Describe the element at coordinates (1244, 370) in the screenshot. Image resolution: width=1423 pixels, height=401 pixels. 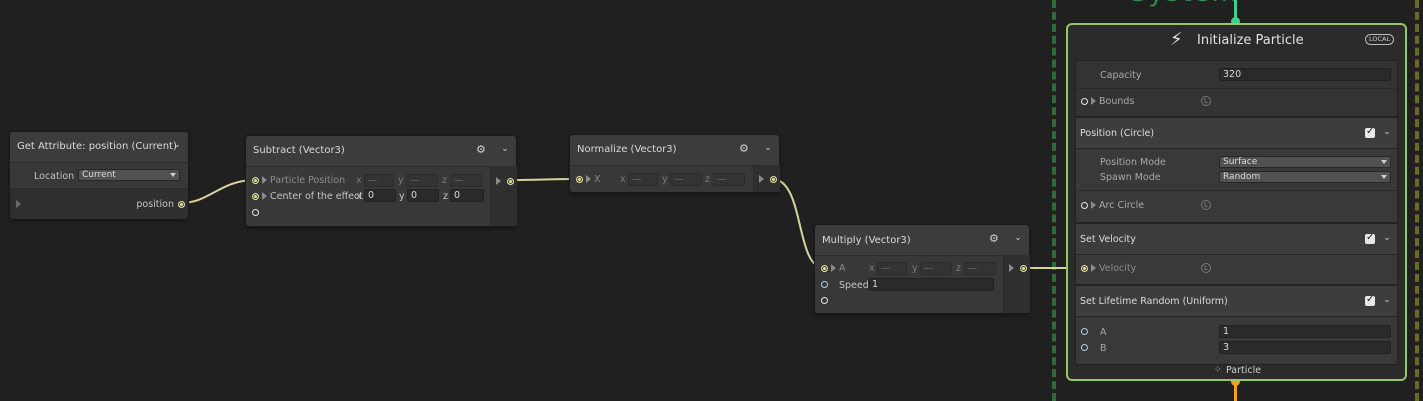
I see `footer-label: Particle` at that location.